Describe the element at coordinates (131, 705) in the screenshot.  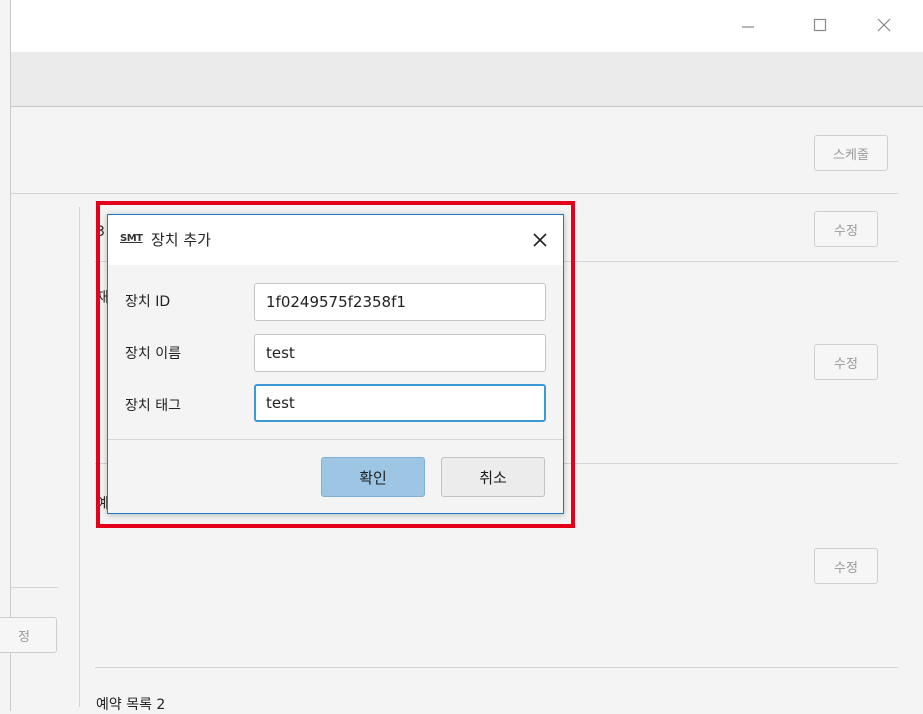
I see `section-label-reservations: 예약 목록 2` at that location.